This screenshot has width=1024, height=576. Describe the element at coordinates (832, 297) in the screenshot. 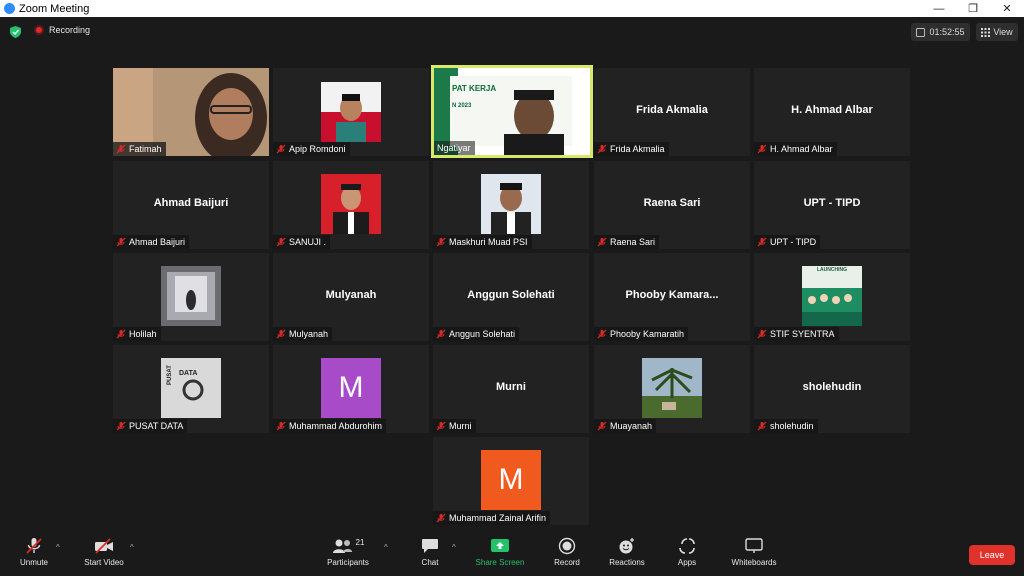

I see `video-tile: LAUNCHING STIF SYENTRA` at that location.